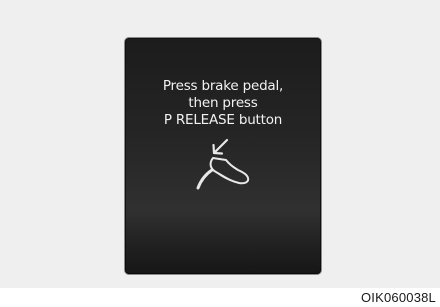 The width and height of the screenshot is (440, 307). I want to click on message-line-3: P RELEASE button, so click(223, 120).